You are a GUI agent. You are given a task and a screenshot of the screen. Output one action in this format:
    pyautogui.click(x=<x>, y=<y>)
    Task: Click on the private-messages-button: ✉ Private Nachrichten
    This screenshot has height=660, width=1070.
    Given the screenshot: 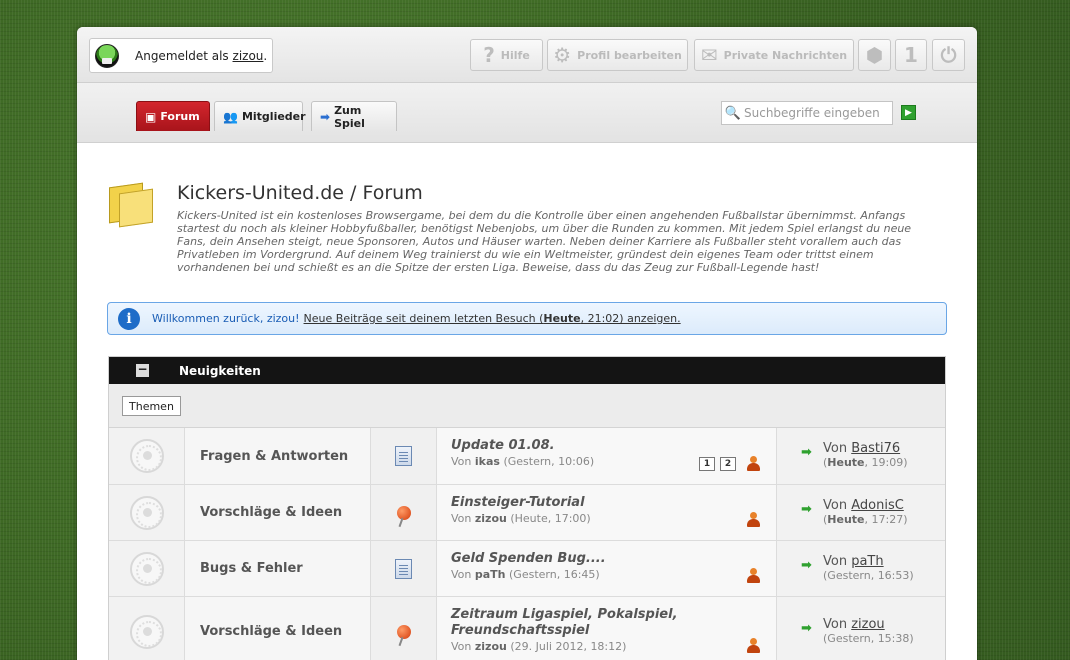 What is the action you would take?
    pyautogui.click(x=774, y=55)
    